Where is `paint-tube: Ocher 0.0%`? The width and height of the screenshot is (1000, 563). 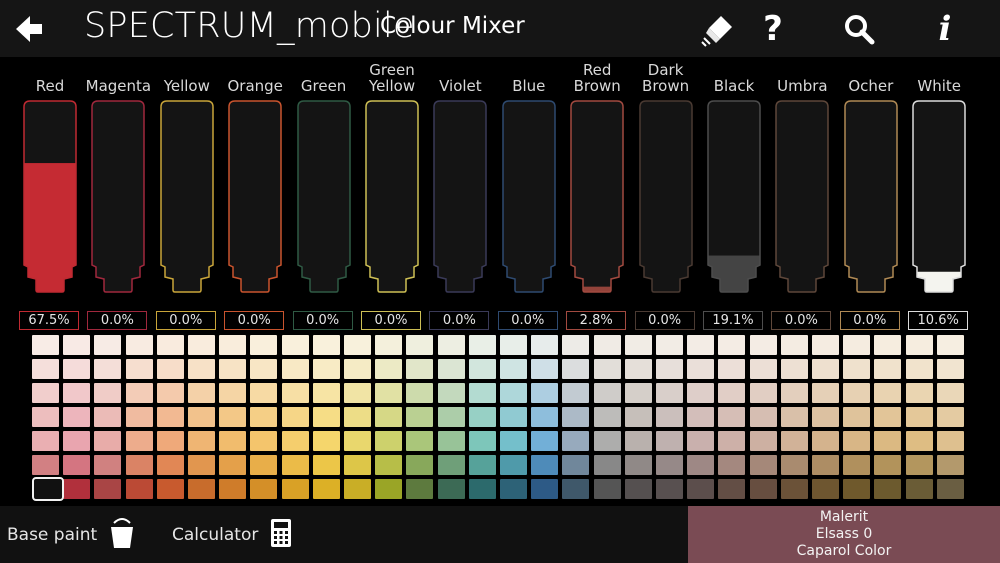 paint-tube: Ocher 0.0% is located at coordinates (871, 195).